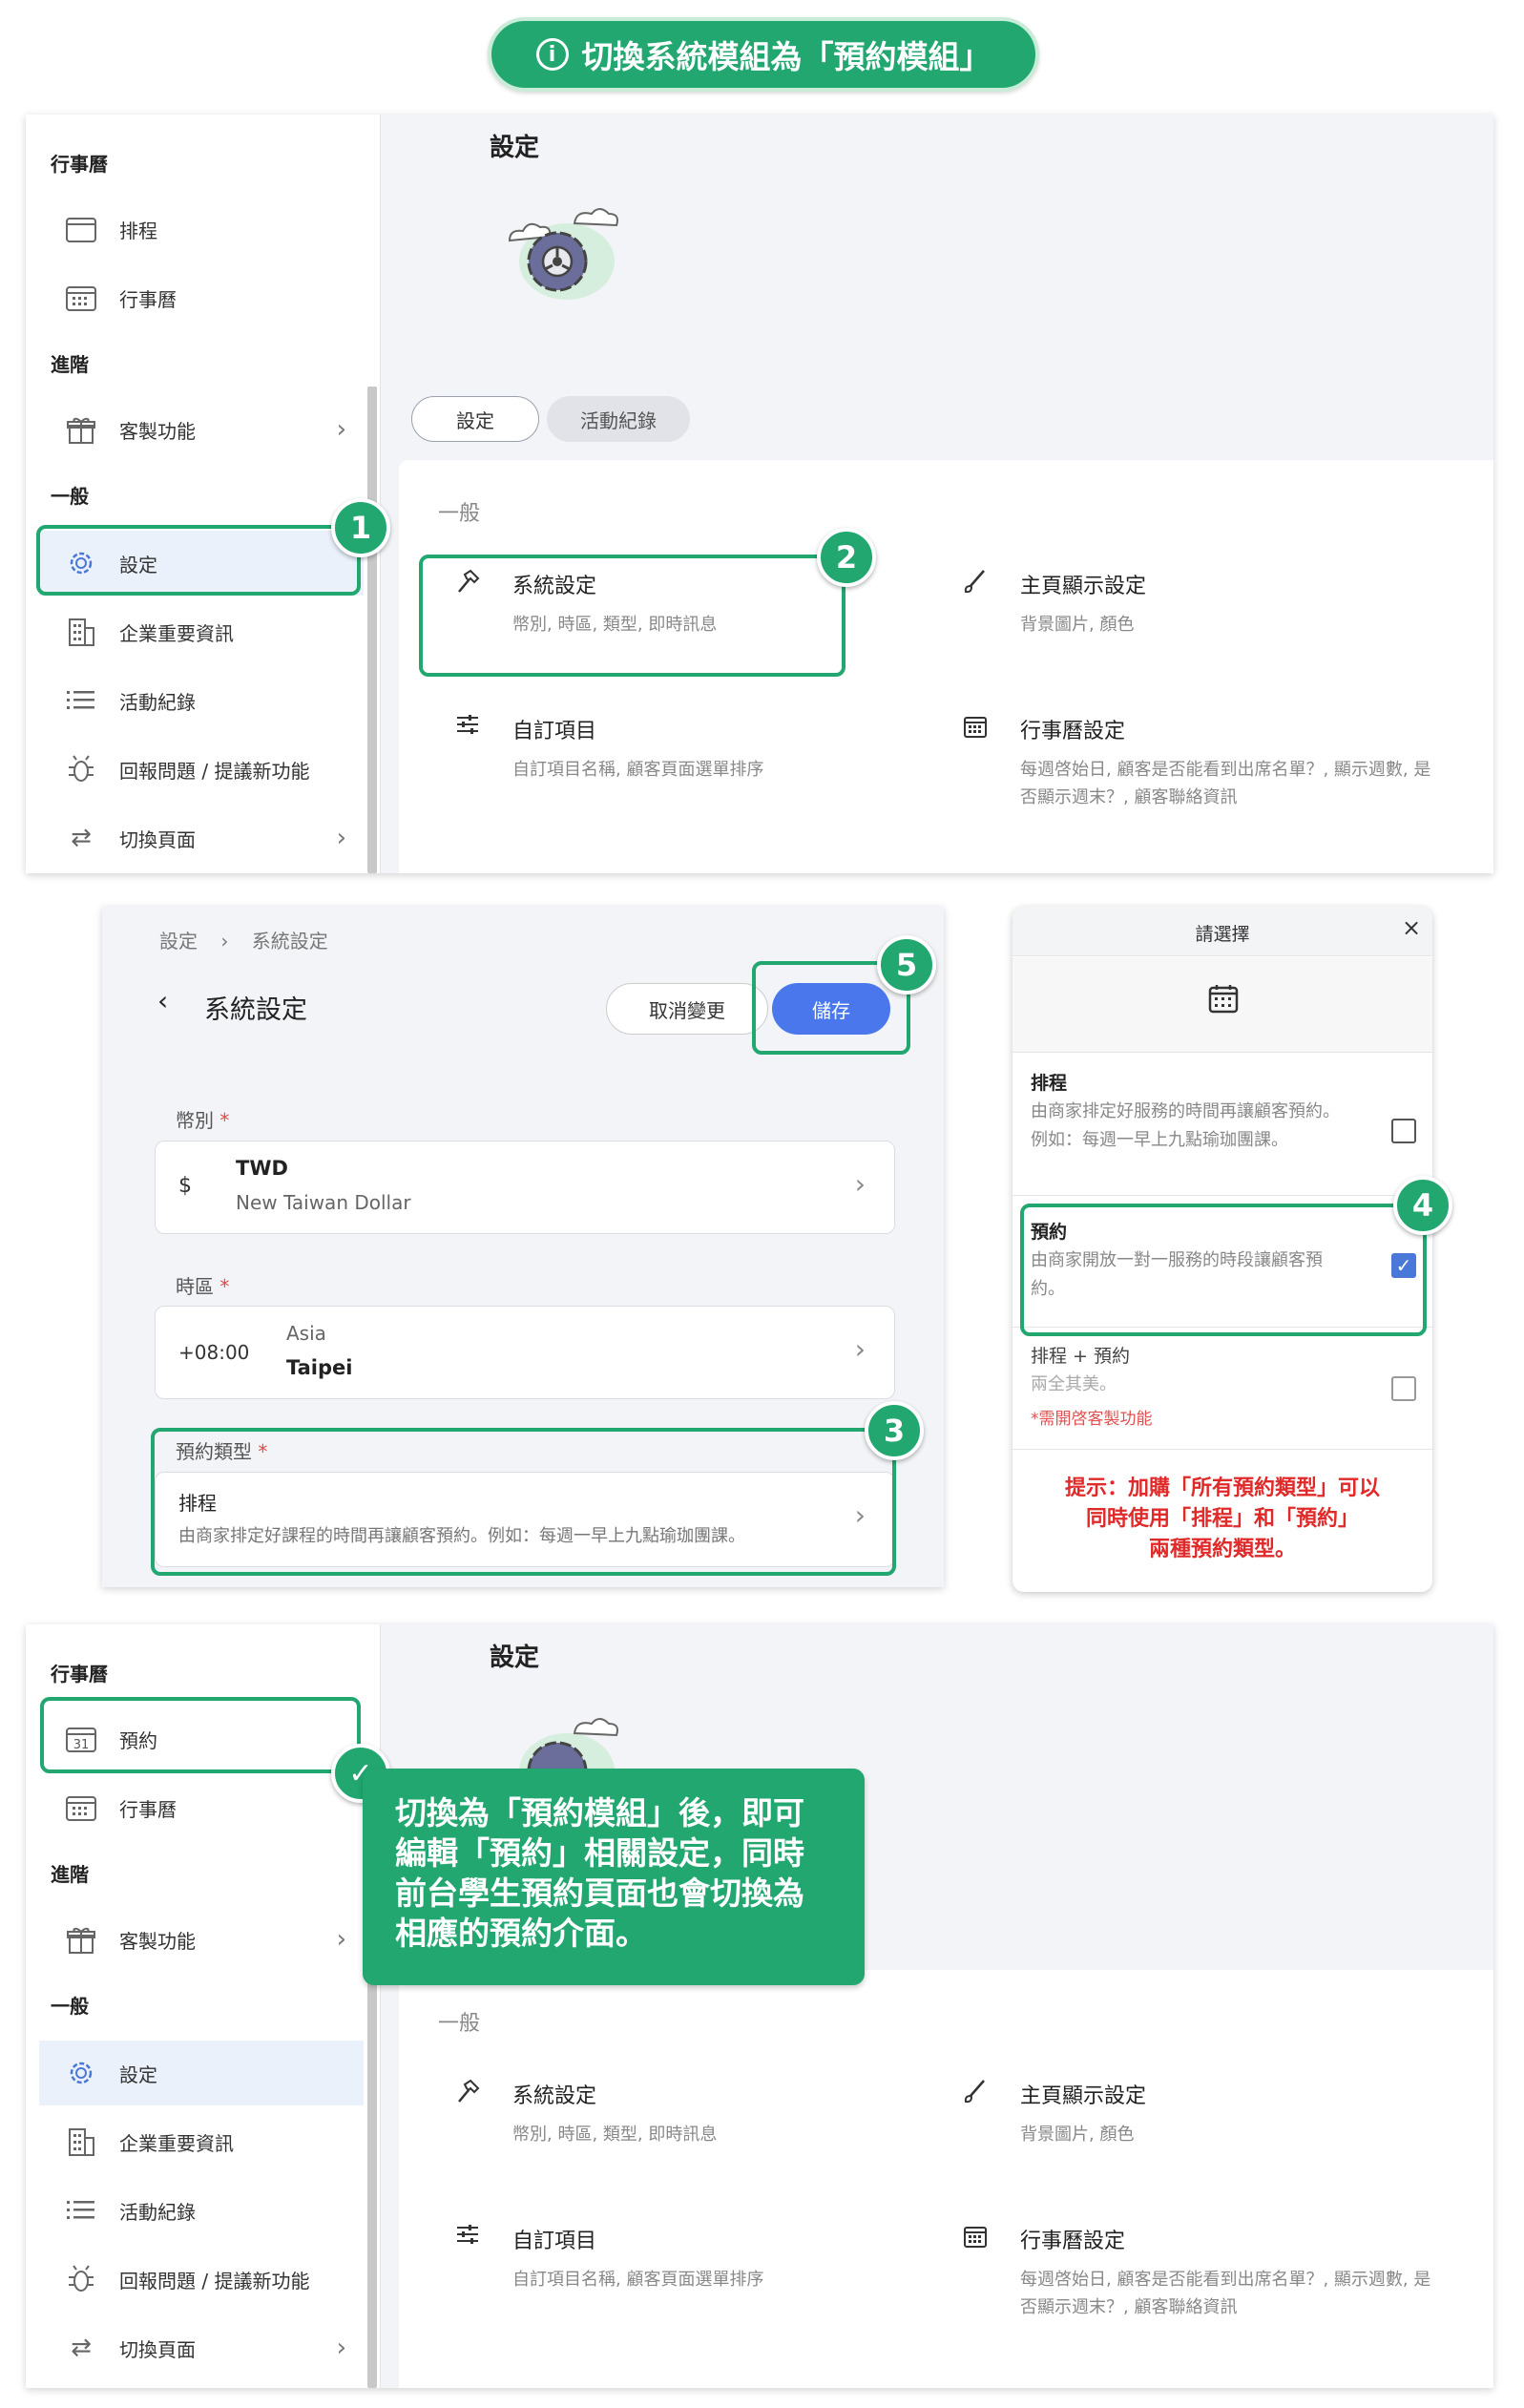 The height and width of the screenshot is (2408, 1524). What do you see at coordinates (1222, 1488) in the screenshot?
I see `tip-line: 提示：加購「所有預約類型」可以` at bounding box center [1222, 1488].